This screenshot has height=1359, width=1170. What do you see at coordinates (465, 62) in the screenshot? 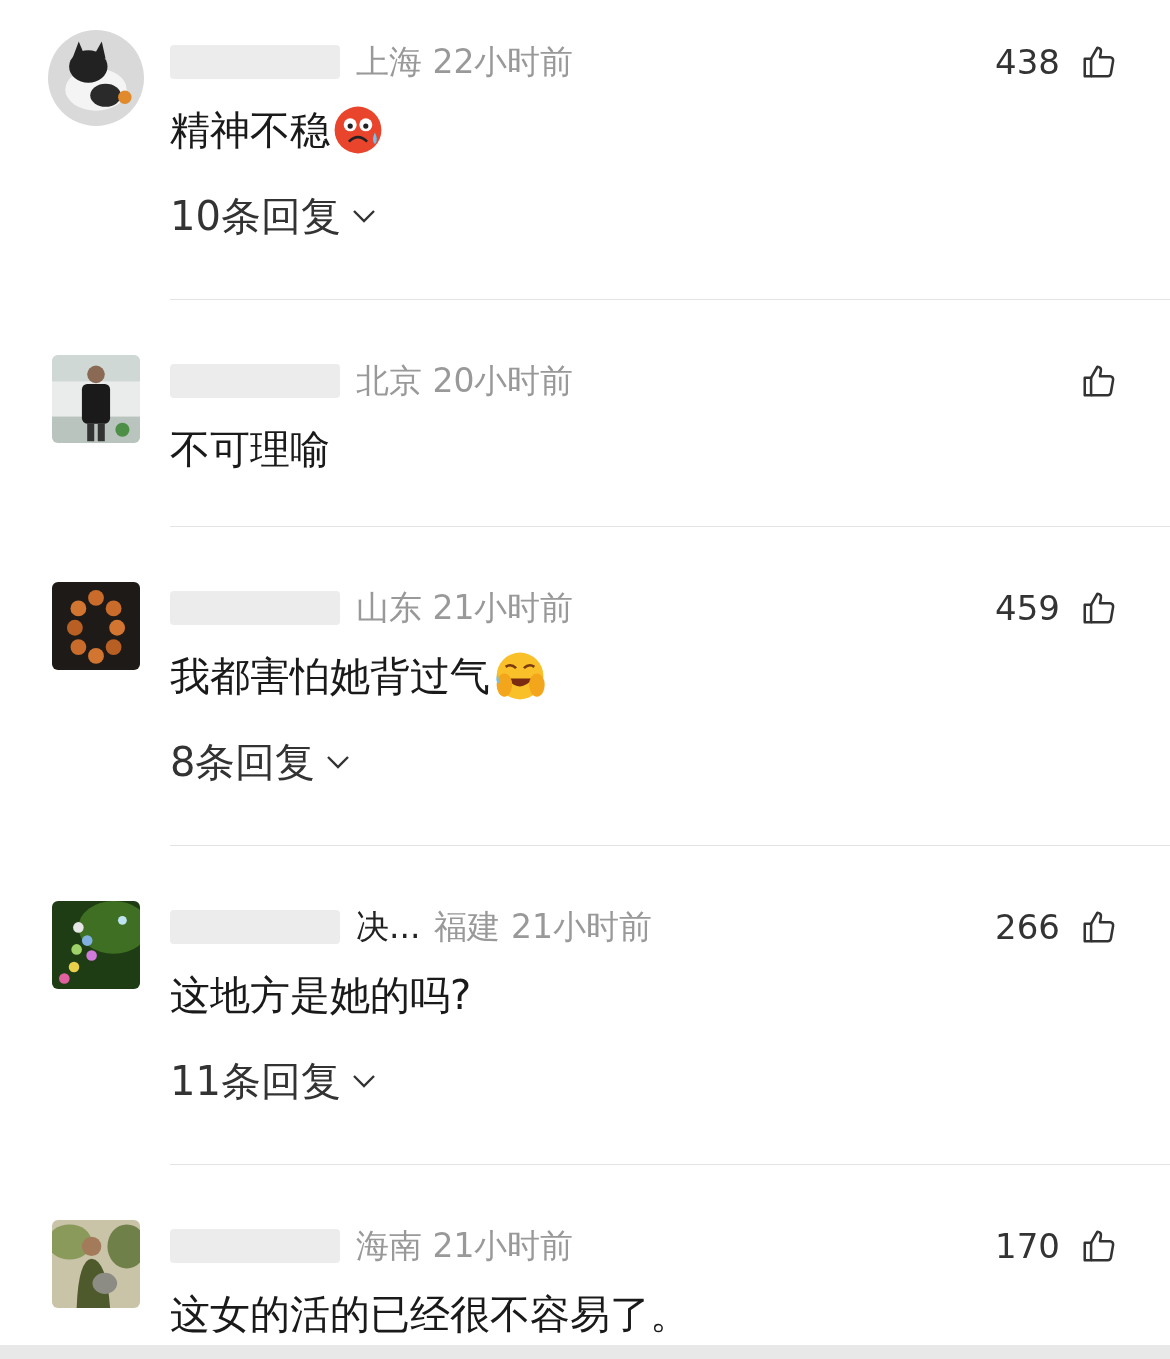
I see `location-time: 上海 22小时前` at bounding box center [465, 62].